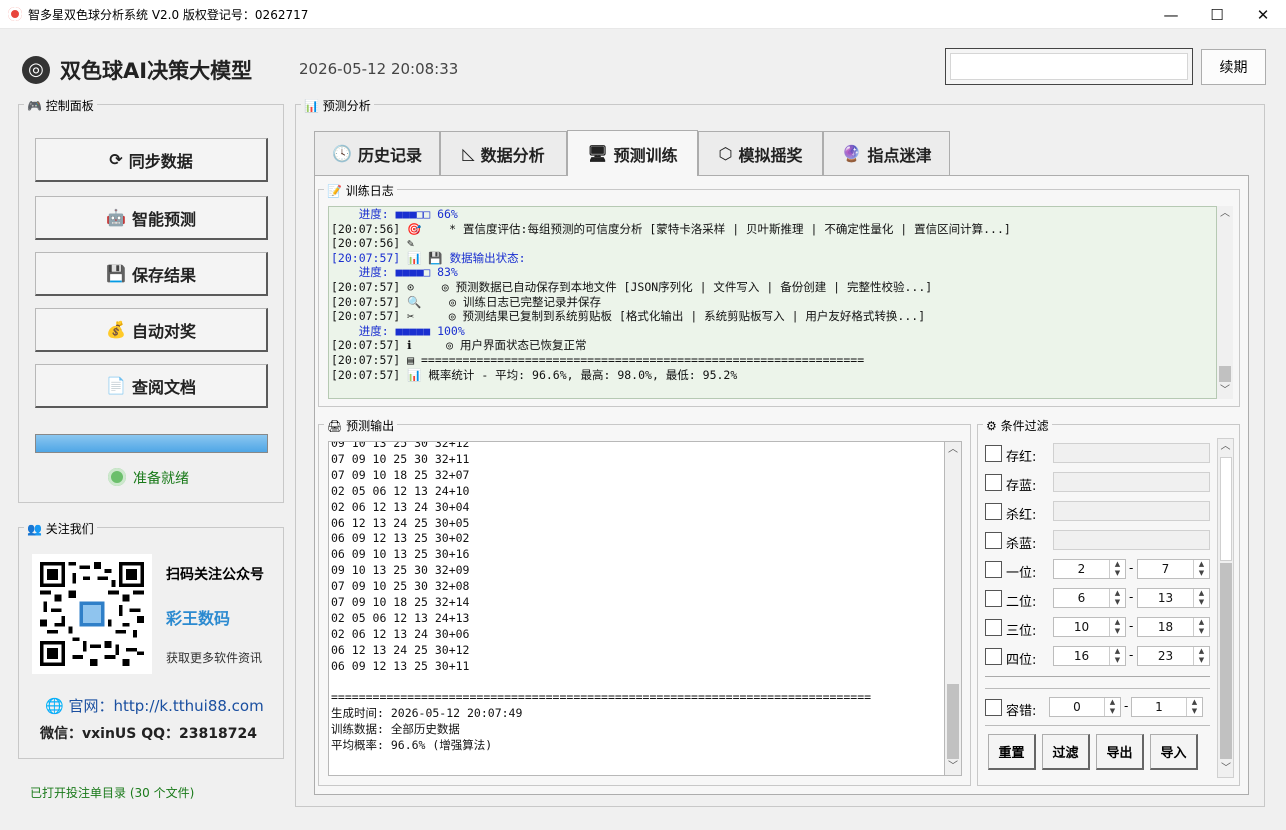  I want to click on output-line: 06 12 13 24 25 30+12, so click(400, 649).